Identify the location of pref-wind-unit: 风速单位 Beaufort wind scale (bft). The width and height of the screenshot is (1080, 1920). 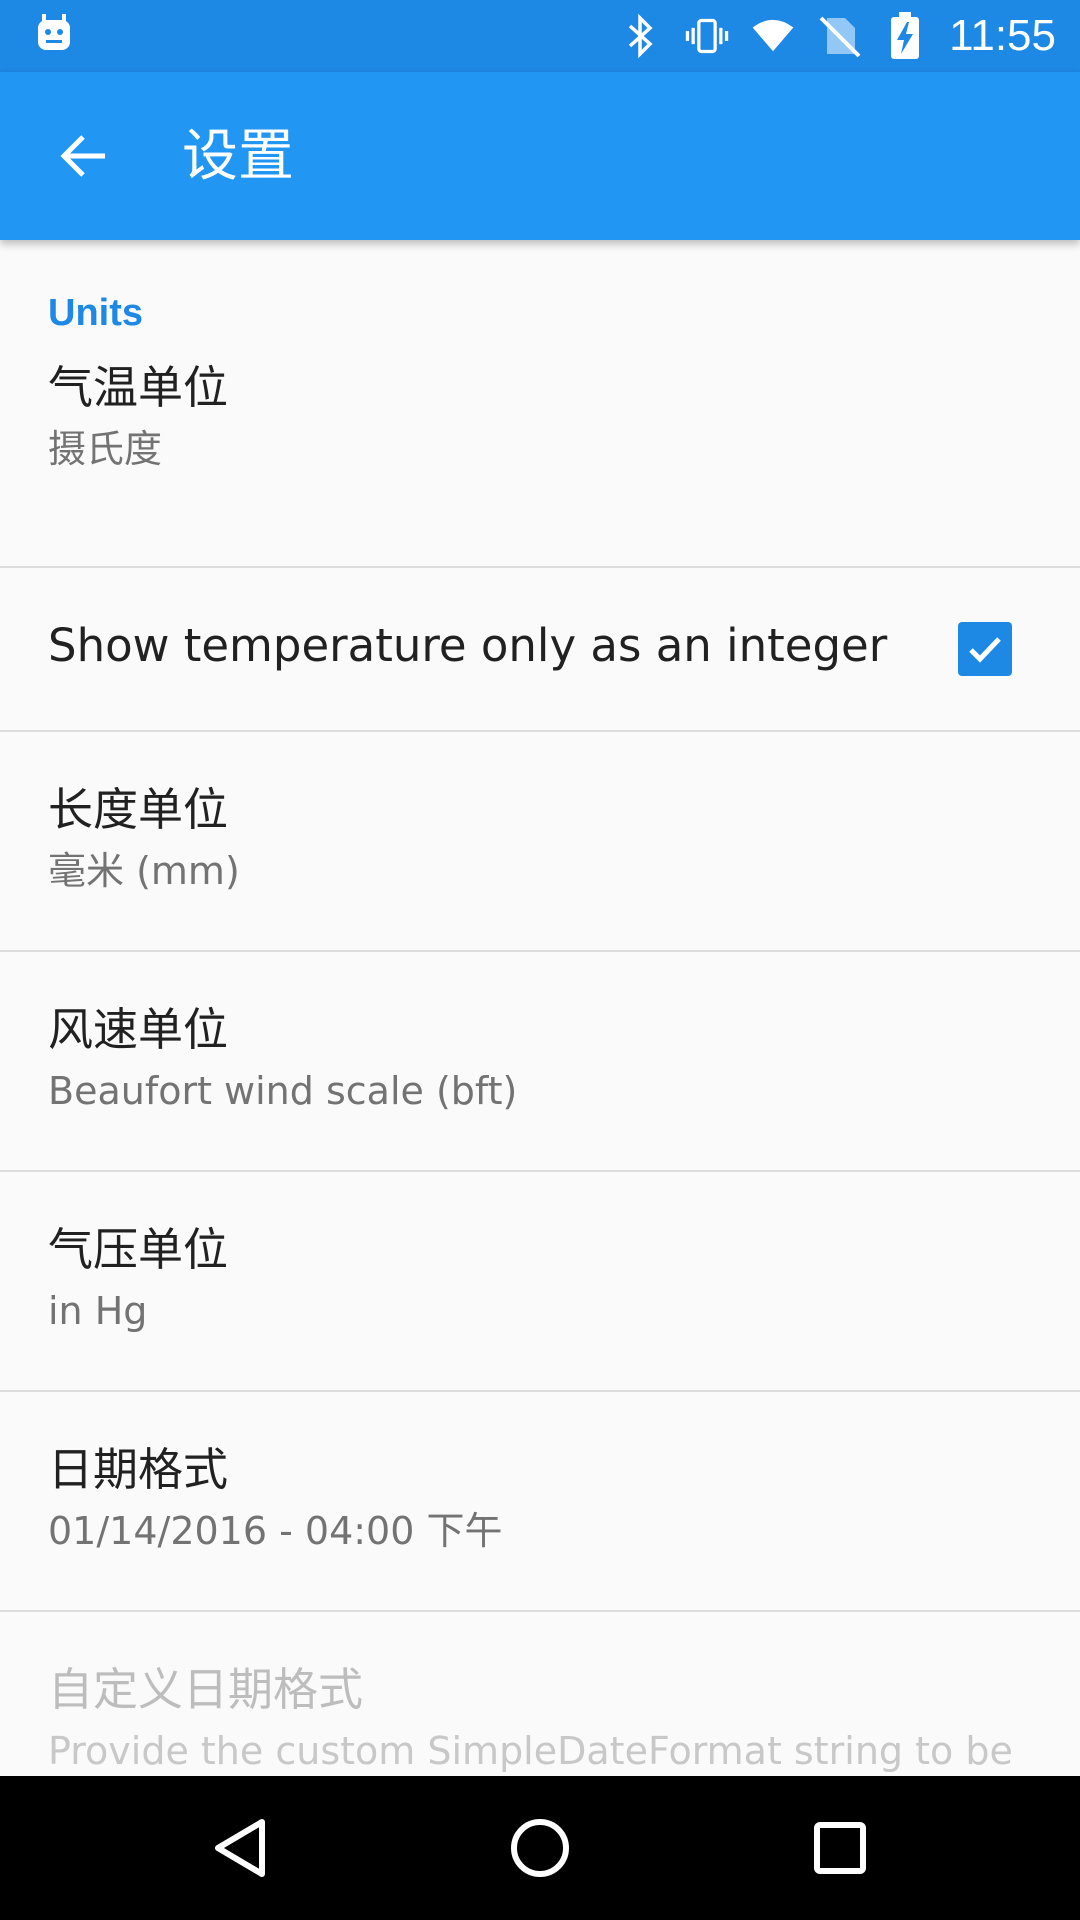
(540, 1061).